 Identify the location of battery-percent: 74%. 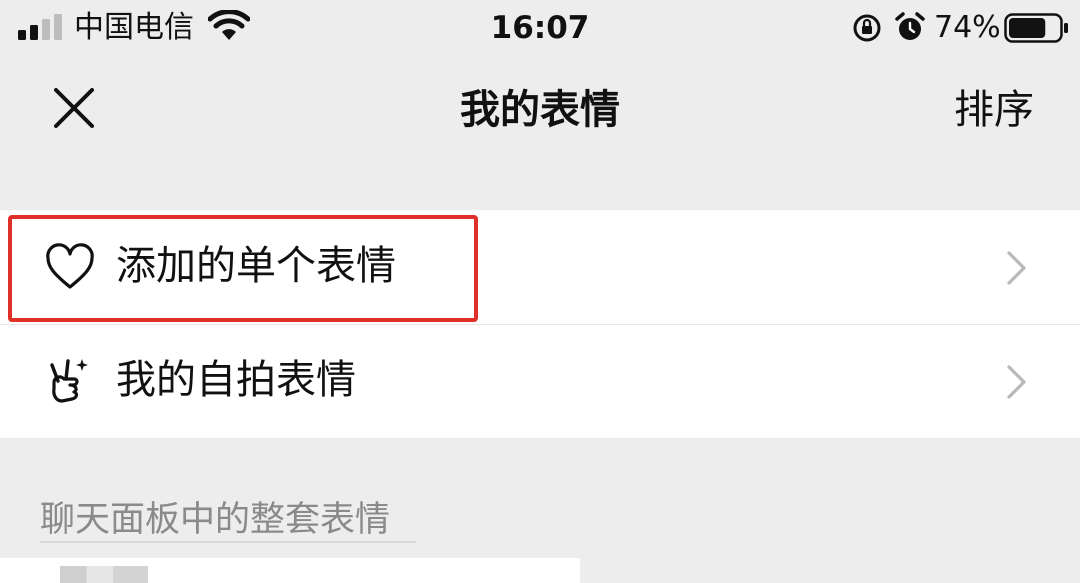
(967, 27).